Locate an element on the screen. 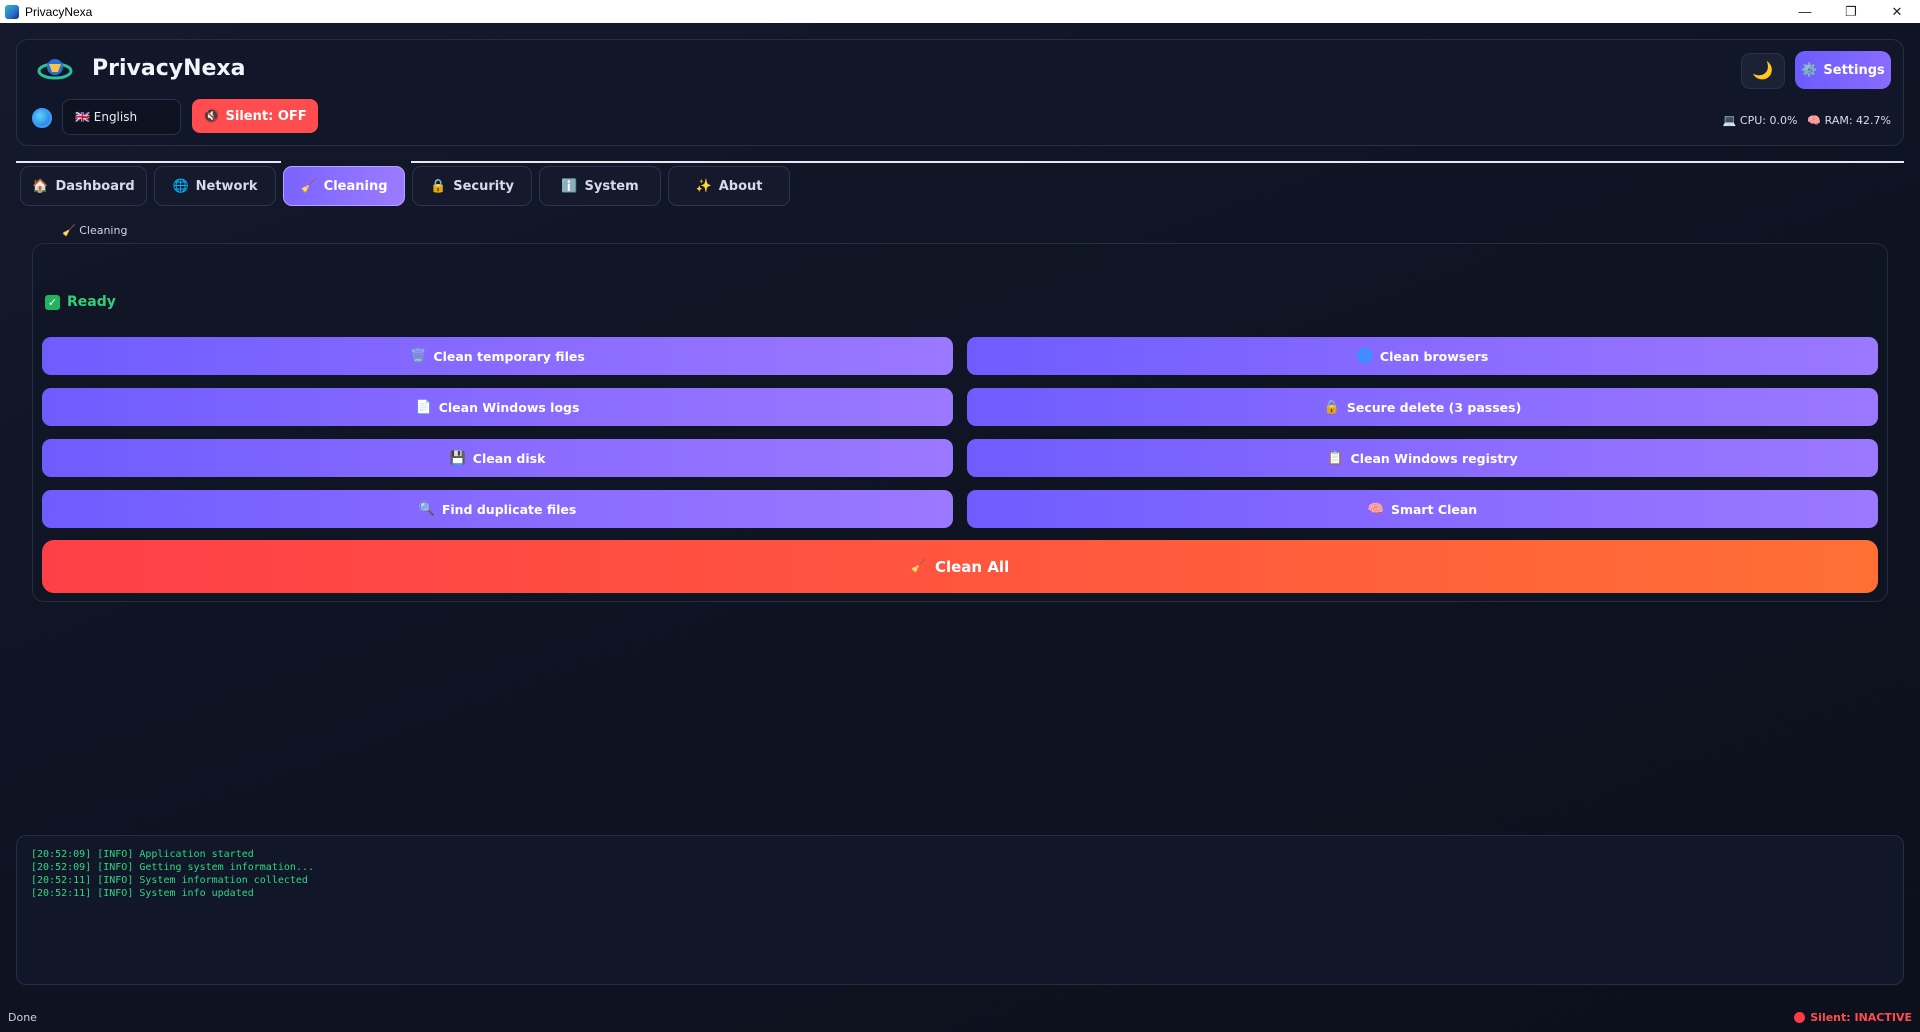 Image resolution: width=1920 pixels, height=1032 pixels. tab-security: 🔒 Security is located at coordinates (472, 186).